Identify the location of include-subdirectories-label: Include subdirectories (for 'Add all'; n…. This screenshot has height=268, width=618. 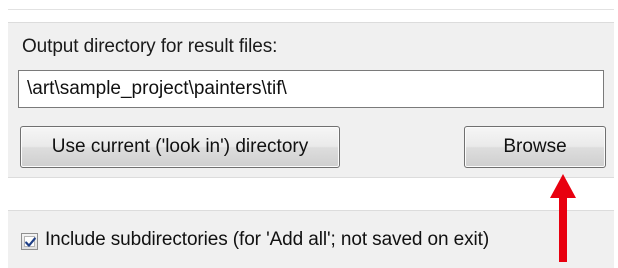
(267, 239).